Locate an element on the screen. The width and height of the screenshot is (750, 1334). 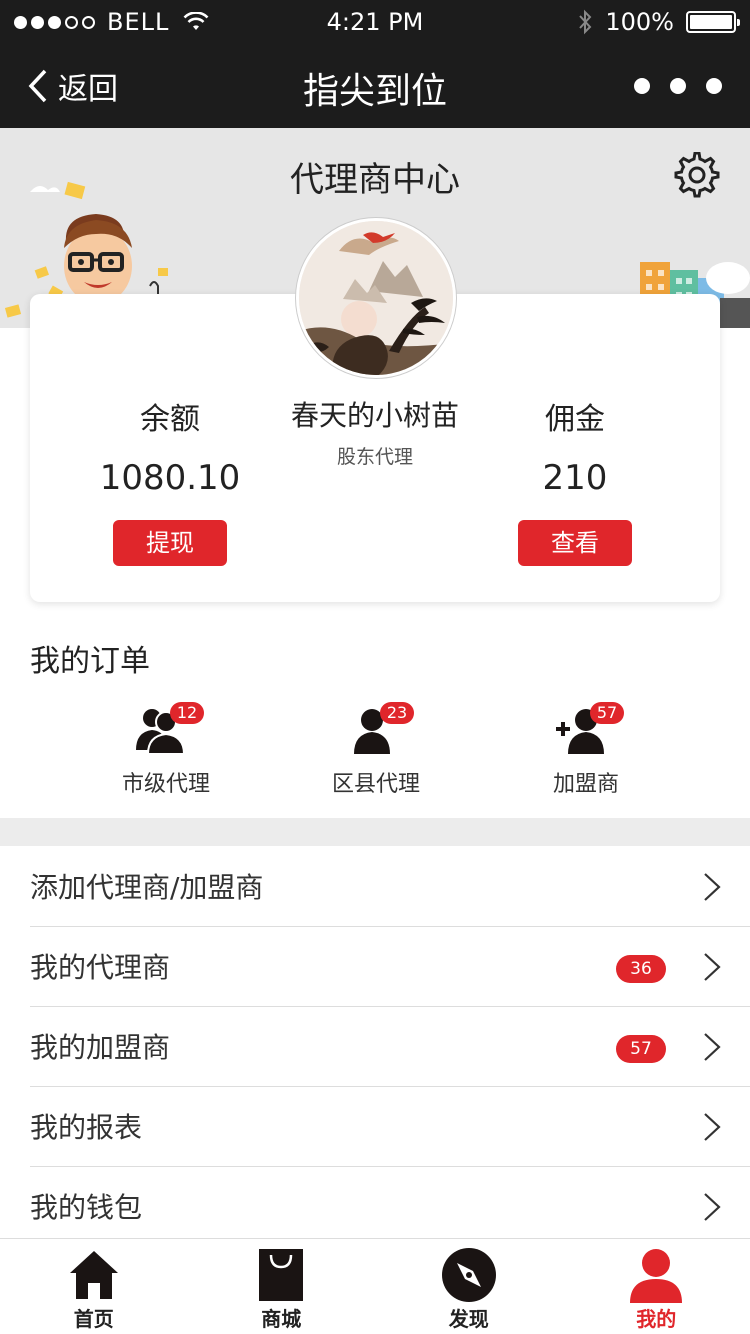
bluetooth-icon is located at coordinates (585, 22).